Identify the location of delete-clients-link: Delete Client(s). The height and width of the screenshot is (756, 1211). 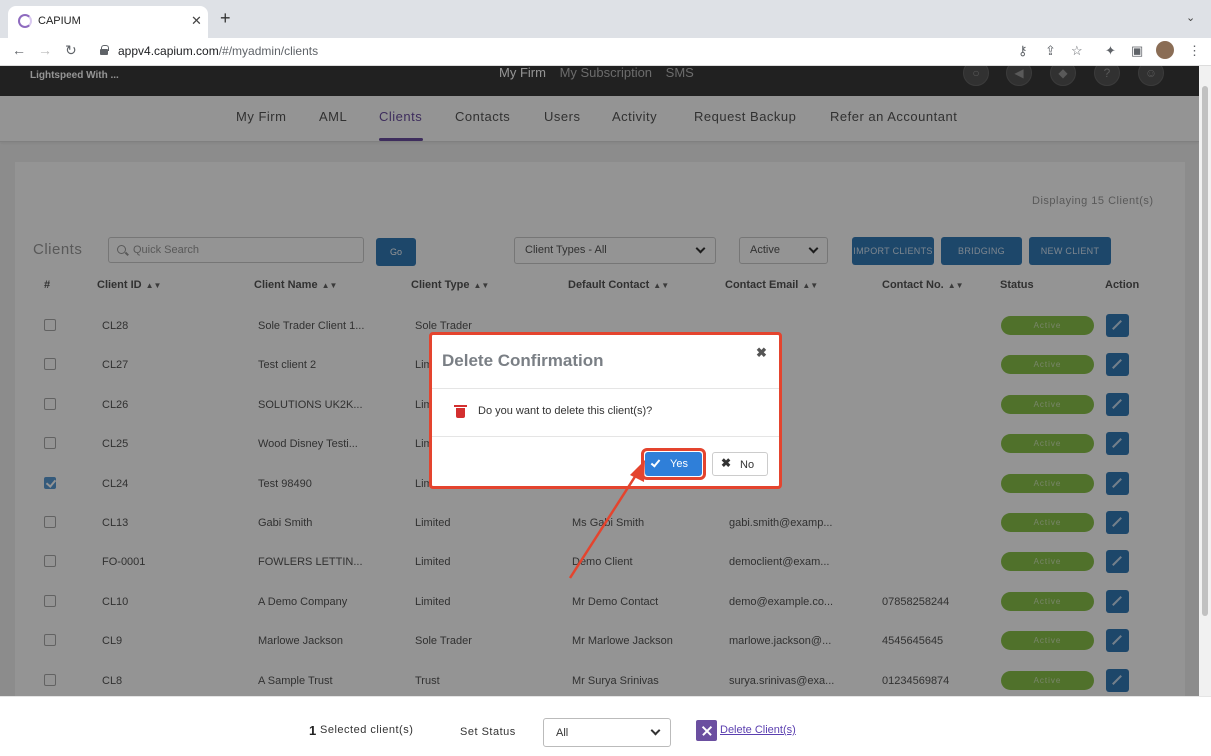
(758, 730).